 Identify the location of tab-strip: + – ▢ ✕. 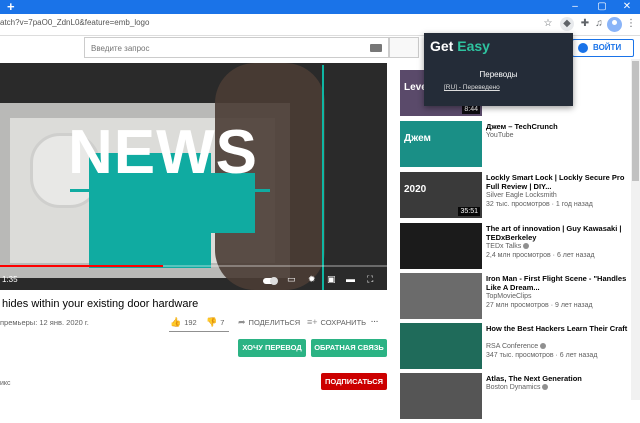
(320, 7).